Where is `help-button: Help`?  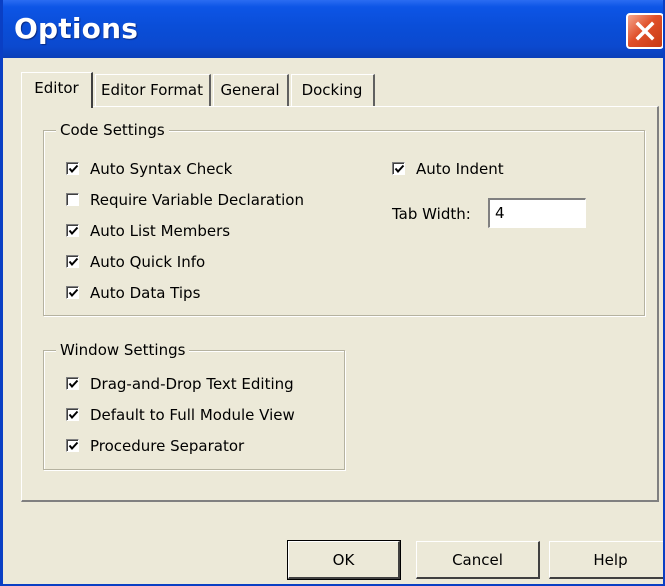 help-button: Help is located at coordinates (606, 560).